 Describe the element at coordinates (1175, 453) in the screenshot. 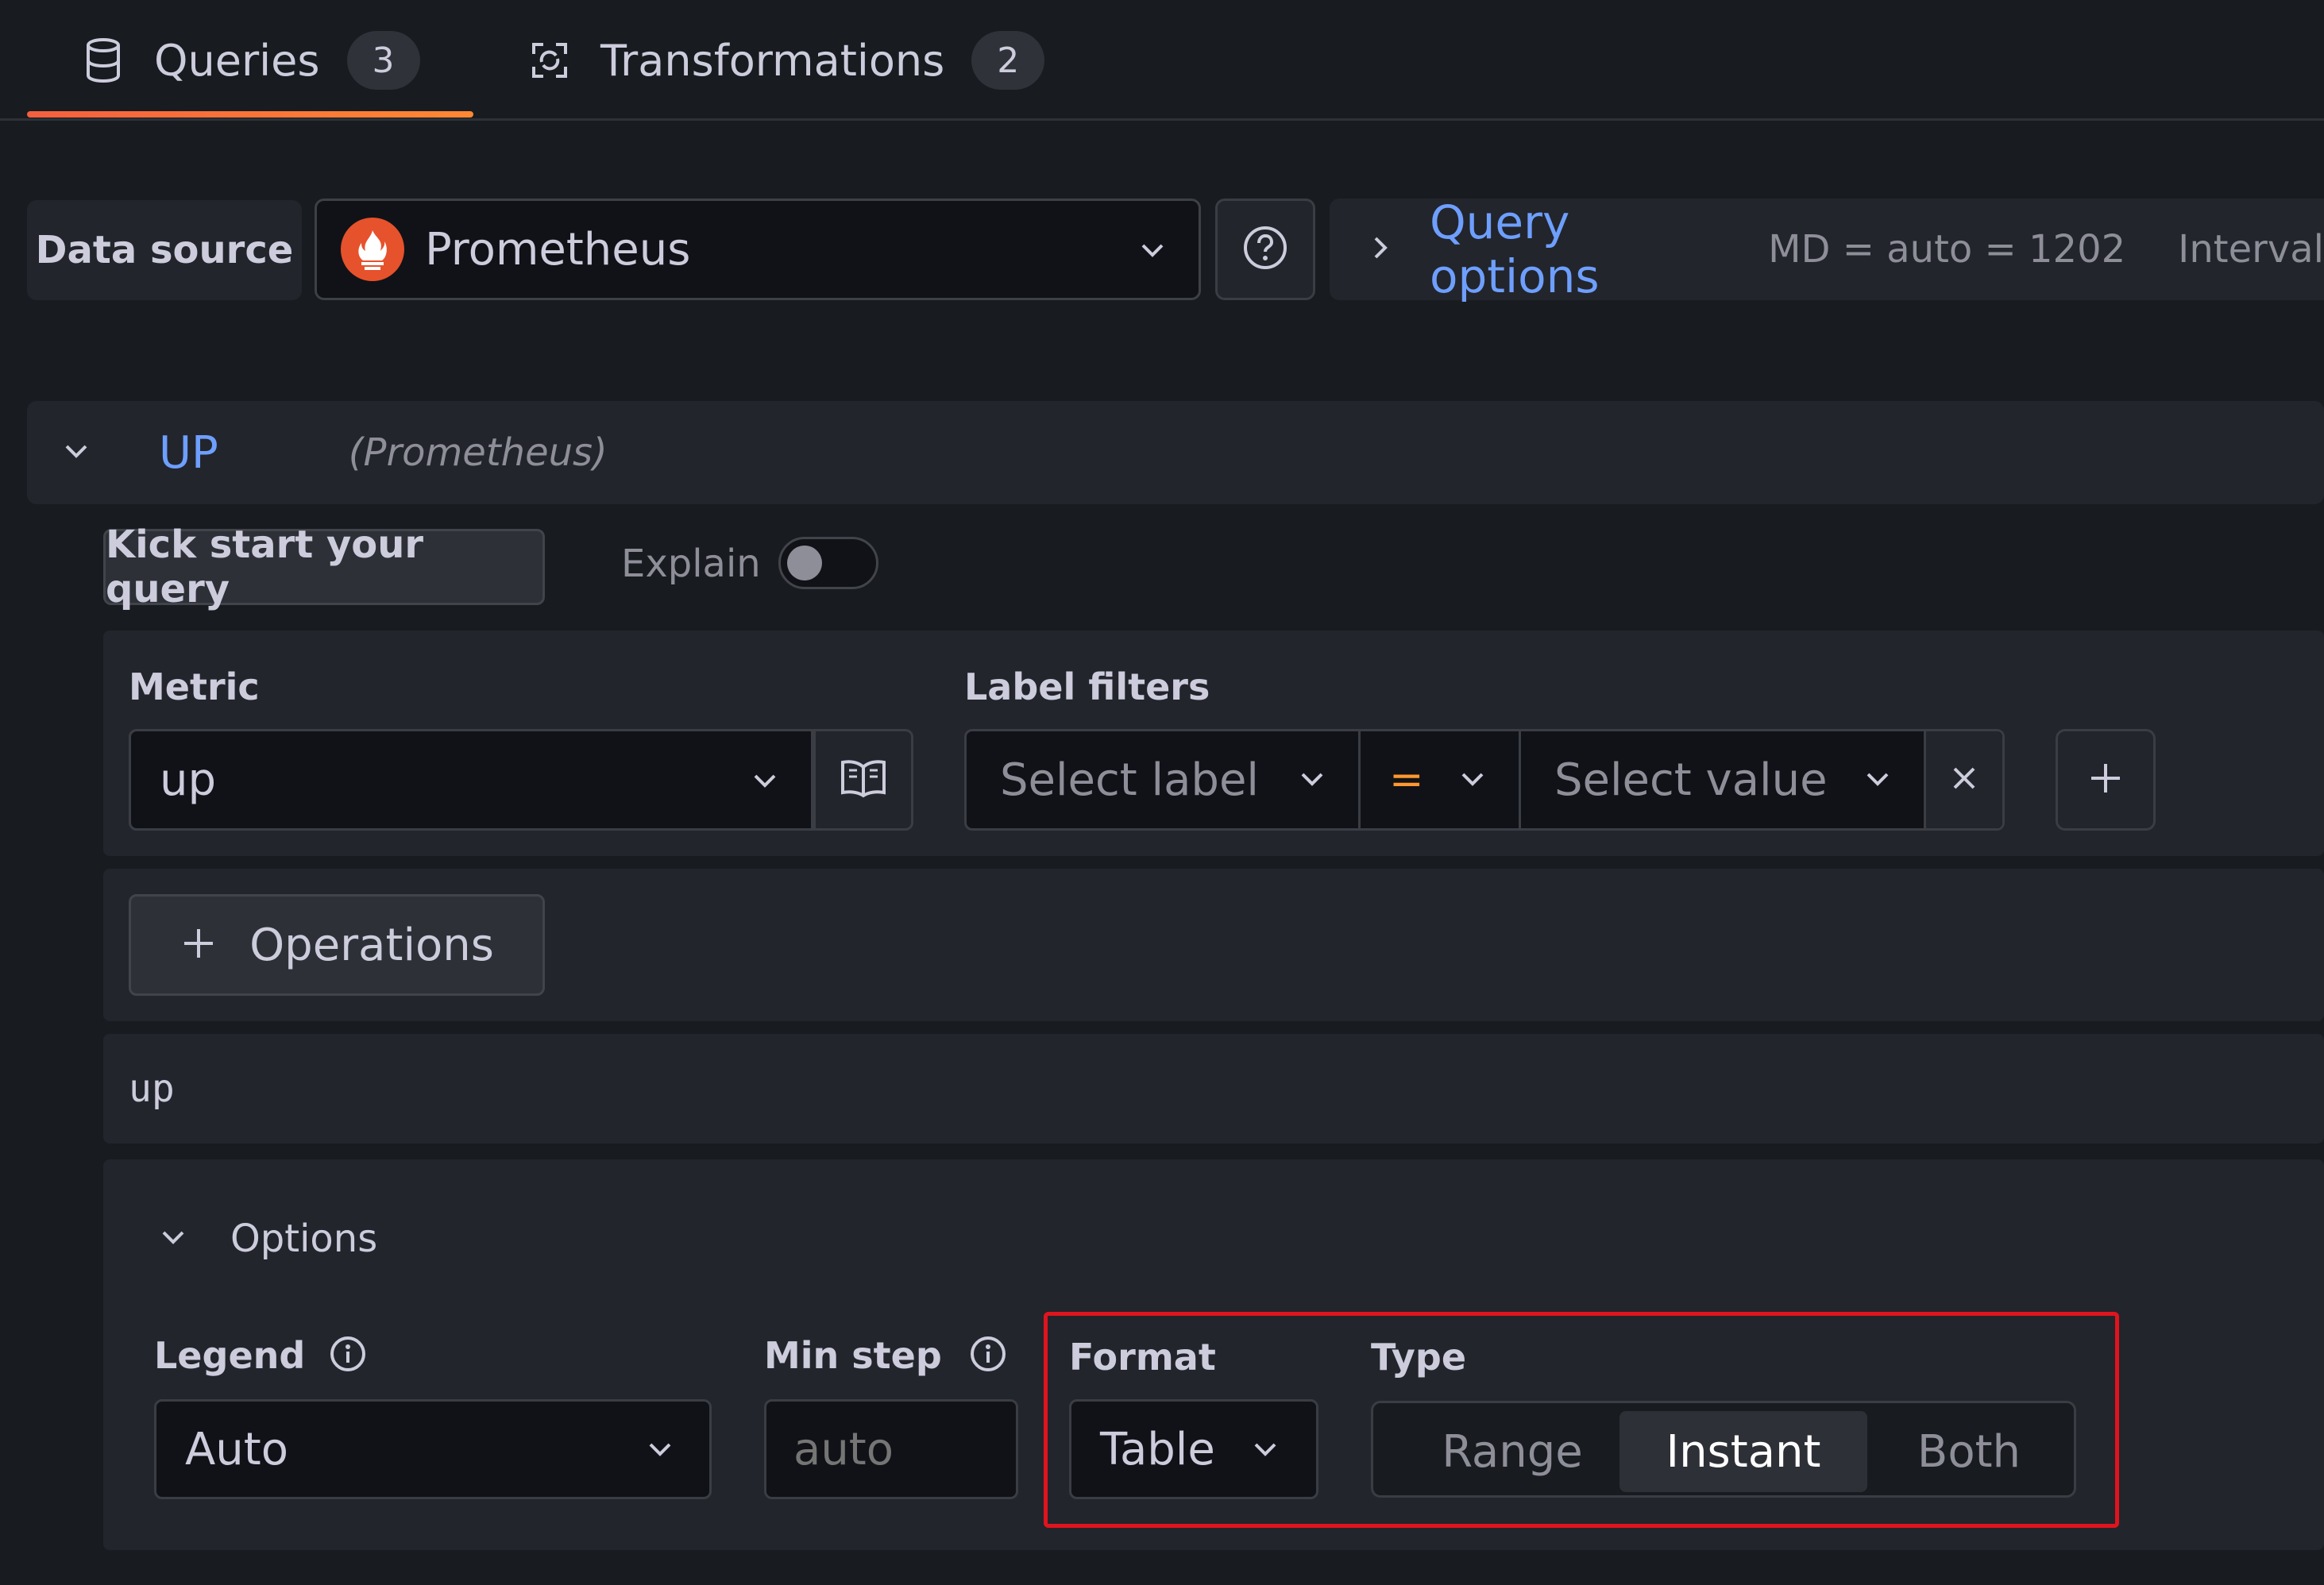

I see `query-row-header: UP (Prometheus)` at that location.